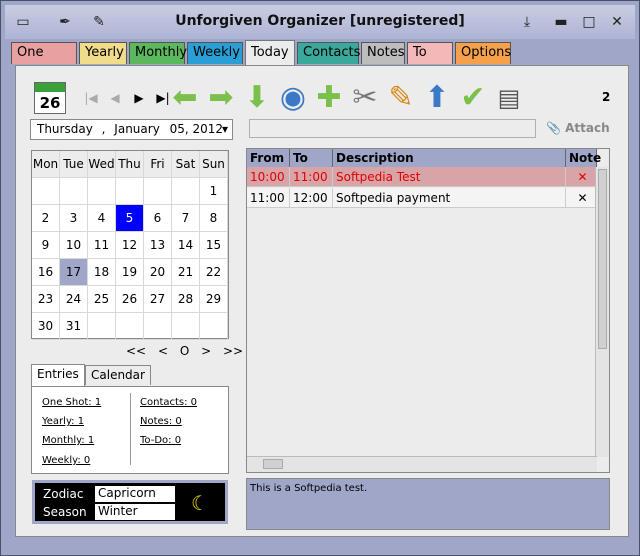 The height and width of the screenshot is (556, 640). What do you see at coordinates (437, 98) in the screenshot?
I see `upload-icon: ⬆` at bounding box center [437, 98].